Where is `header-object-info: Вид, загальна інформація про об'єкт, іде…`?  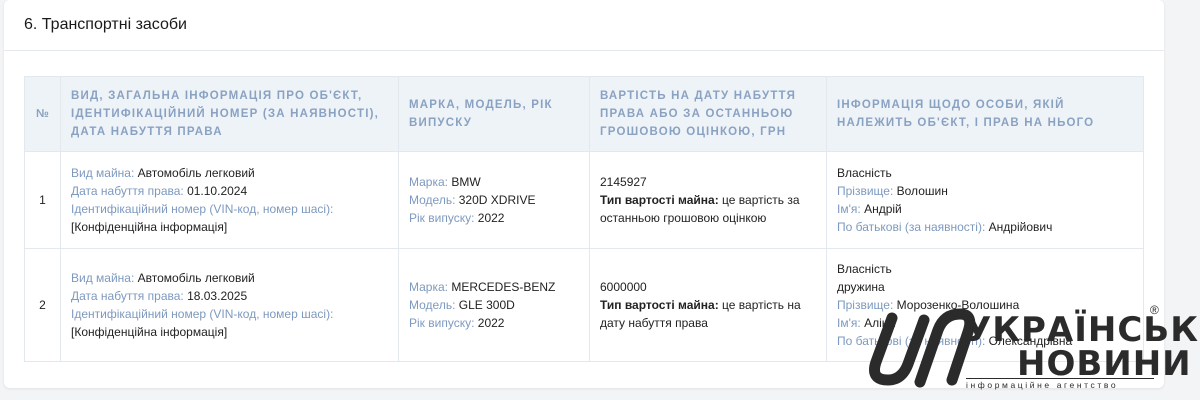
header-object-info: Вид, загальна інформація про об'єкт, іде… is located at coordinates (229, 114).